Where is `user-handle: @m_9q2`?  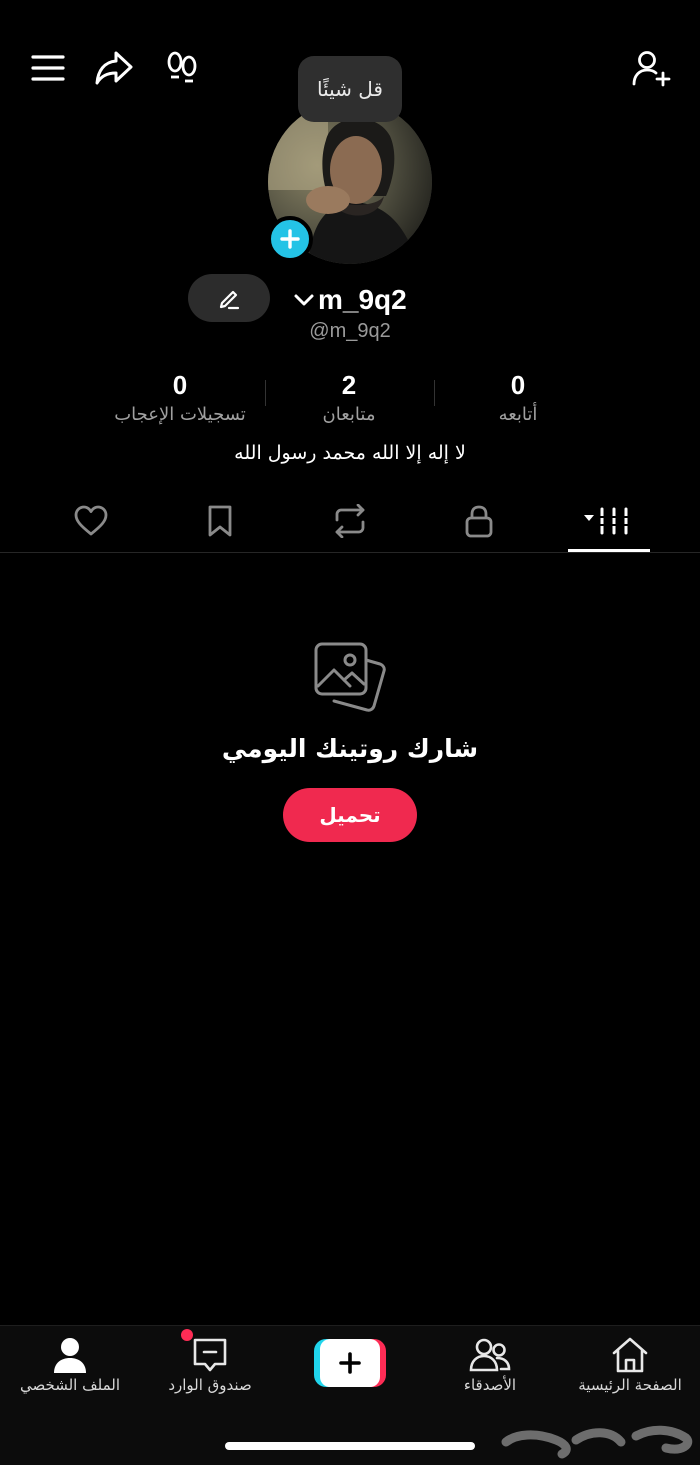
user-handle: @m_9q2 is located at coordinates (350, 331).